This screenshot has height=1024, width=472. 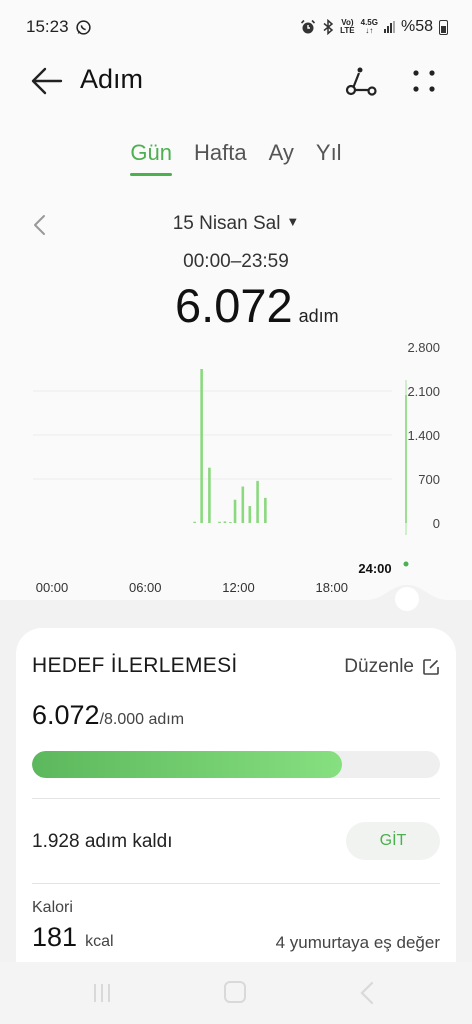 What do you see at coordinates (331, 587) in the screenshot?
I see `x-tick-label: 18:00` at bounding box center [331, 587].